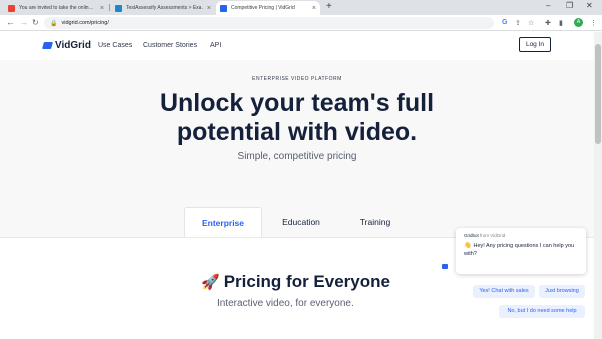  I want to click on rocket-icon: 🚀, so click(210, 282).